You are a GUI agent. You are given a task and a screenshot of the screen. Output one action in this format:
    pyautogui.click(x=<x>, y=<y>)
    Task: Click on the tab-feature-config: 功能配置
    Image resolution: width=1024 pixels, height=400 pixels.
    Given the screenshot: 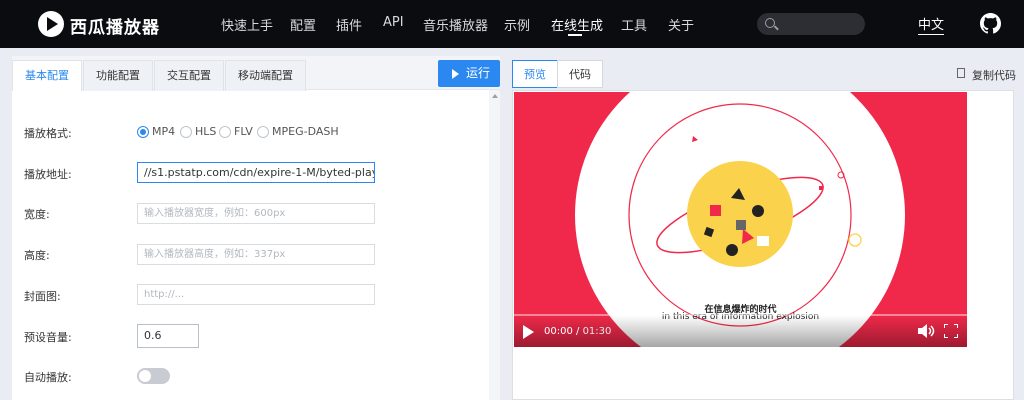 What is the action you would take?
    pyautogui.click(x=118, y=75)
    